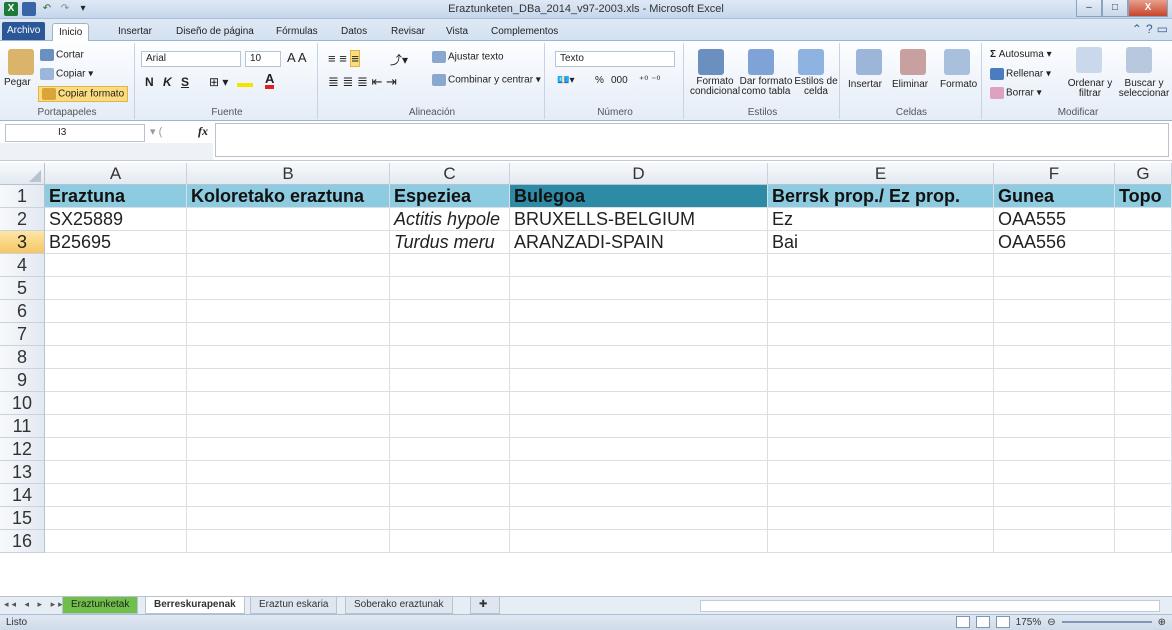 The width and height of the screenshot is (1172, 630). Describe the element at coordinates (116, 242) in the screenshot. I see `table-cell: B25695` at that location.